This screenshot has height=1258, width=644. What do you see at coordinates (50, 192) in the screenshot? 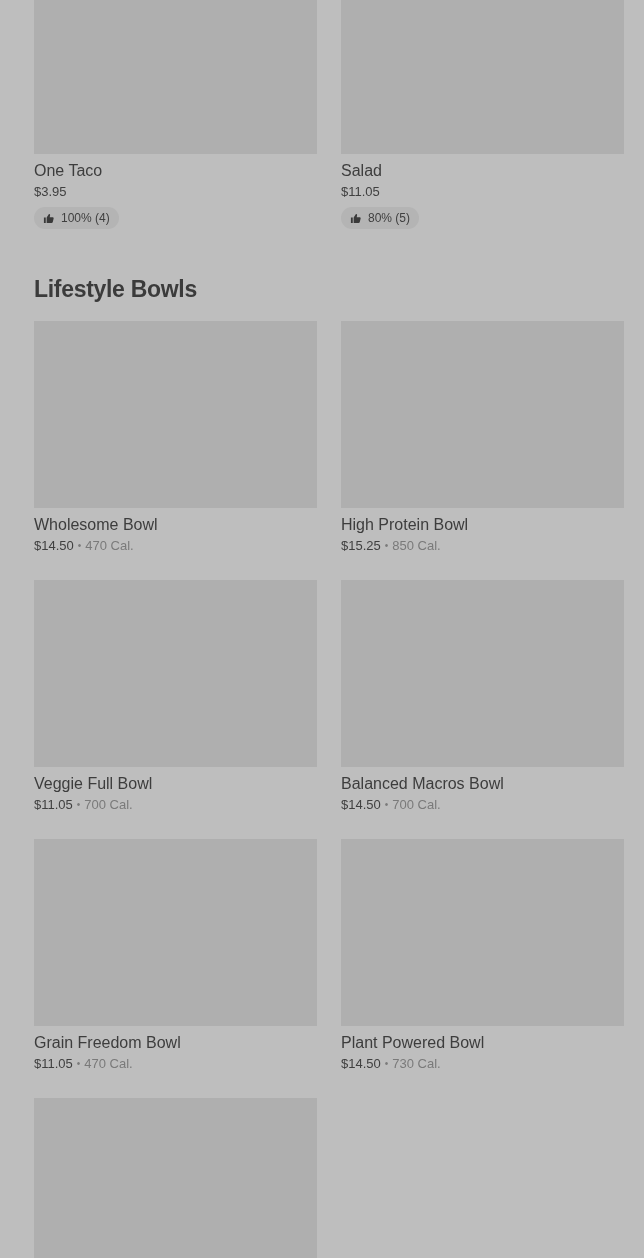
I see `item-price: $3.95` at bounding box center [50, 192].